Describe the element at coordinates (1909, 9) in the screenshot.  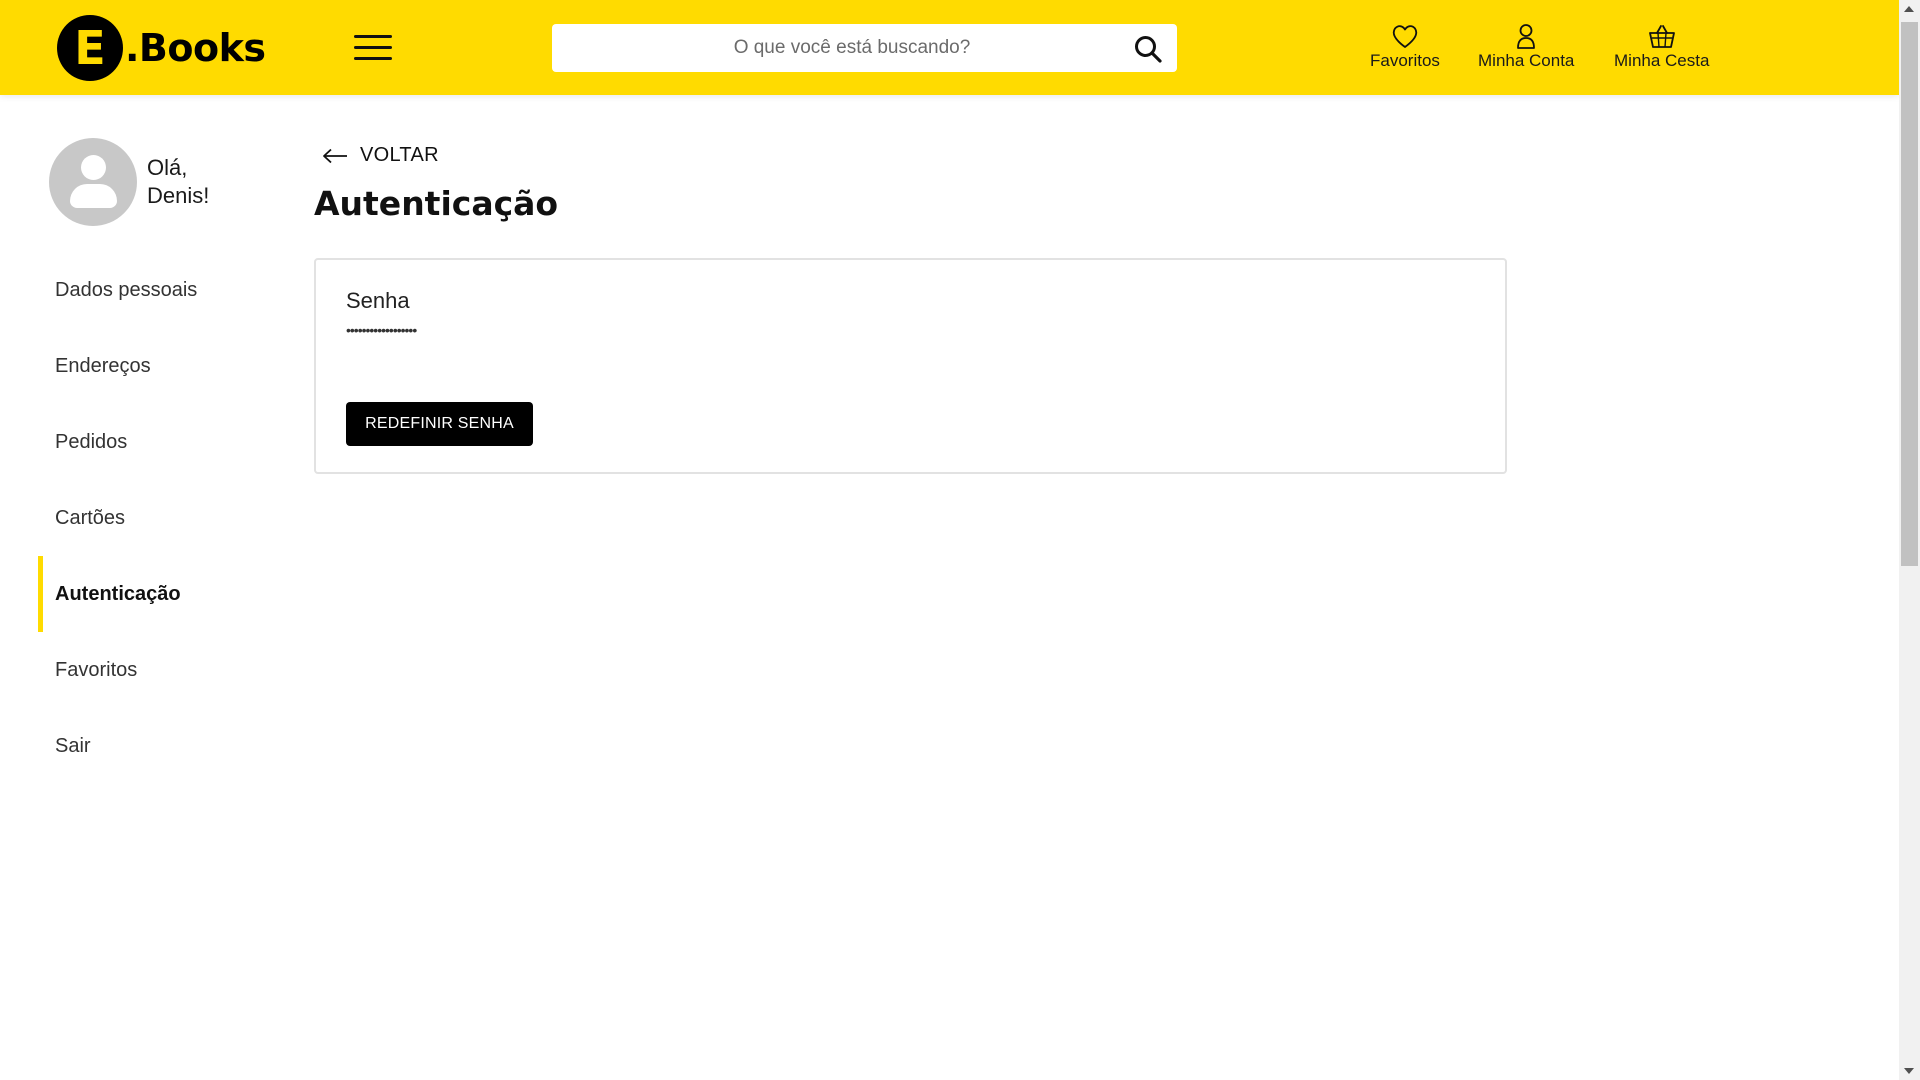
I see `scroll-up-arrow-icon` at that location.